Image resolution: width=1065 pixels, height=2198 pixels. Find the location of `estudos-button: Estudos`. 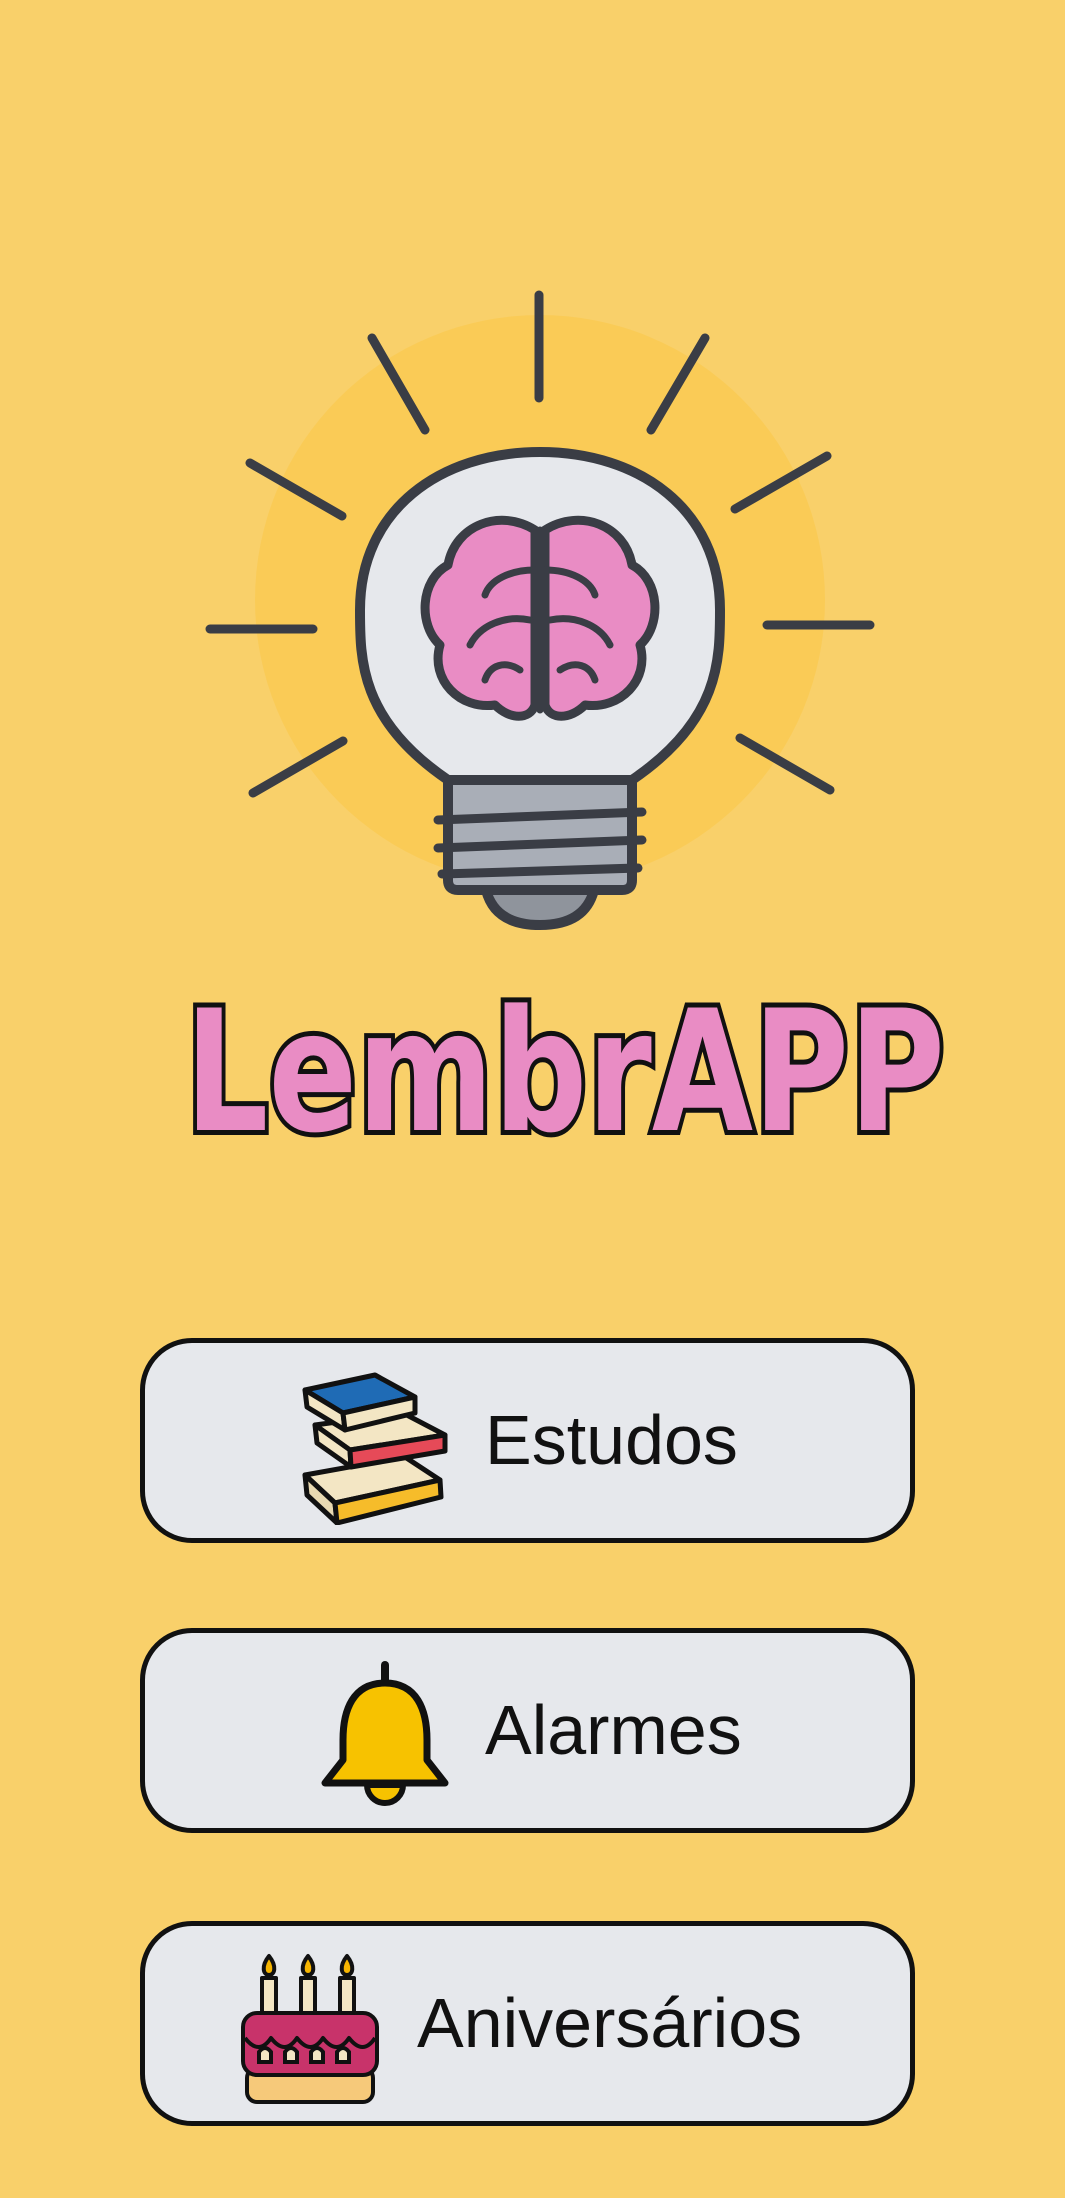

estudos-button: Estudos is located at coordinates (527, 1440).